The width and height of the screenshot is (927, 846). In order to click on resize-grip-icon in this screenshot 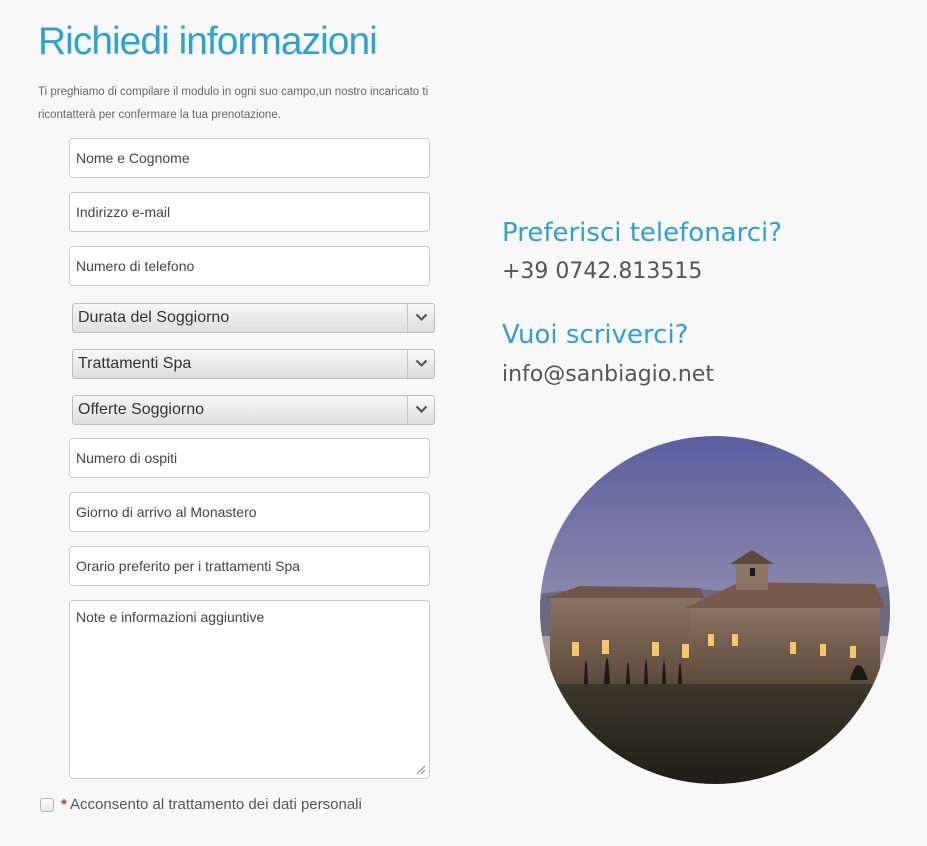, I will do `click(420, 769)`.